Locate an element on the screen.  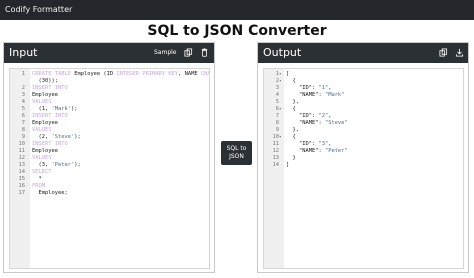
code-line: (30)); is located at coordinates (109, 81).